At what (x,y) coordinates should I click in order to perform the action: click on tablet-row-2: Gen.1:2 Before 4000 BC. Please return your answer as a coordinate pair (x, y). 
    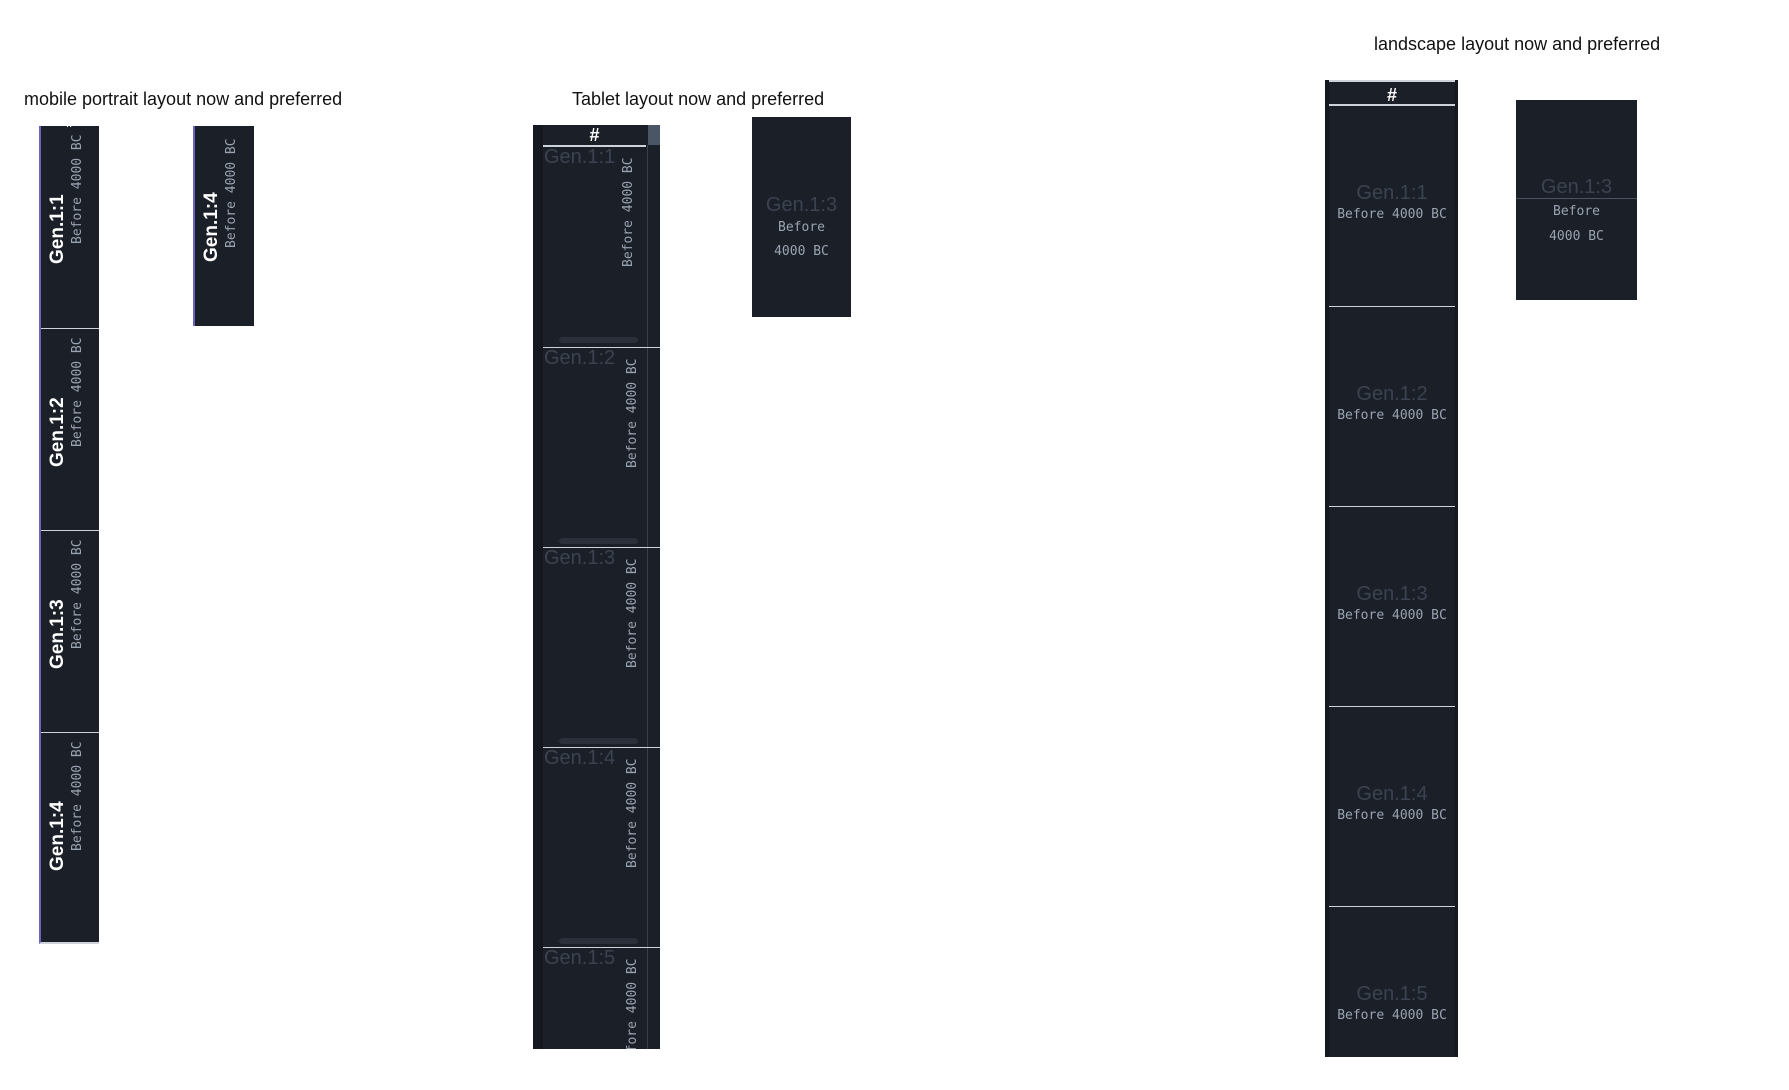
    Looking at the image, I should click on (601, 447).